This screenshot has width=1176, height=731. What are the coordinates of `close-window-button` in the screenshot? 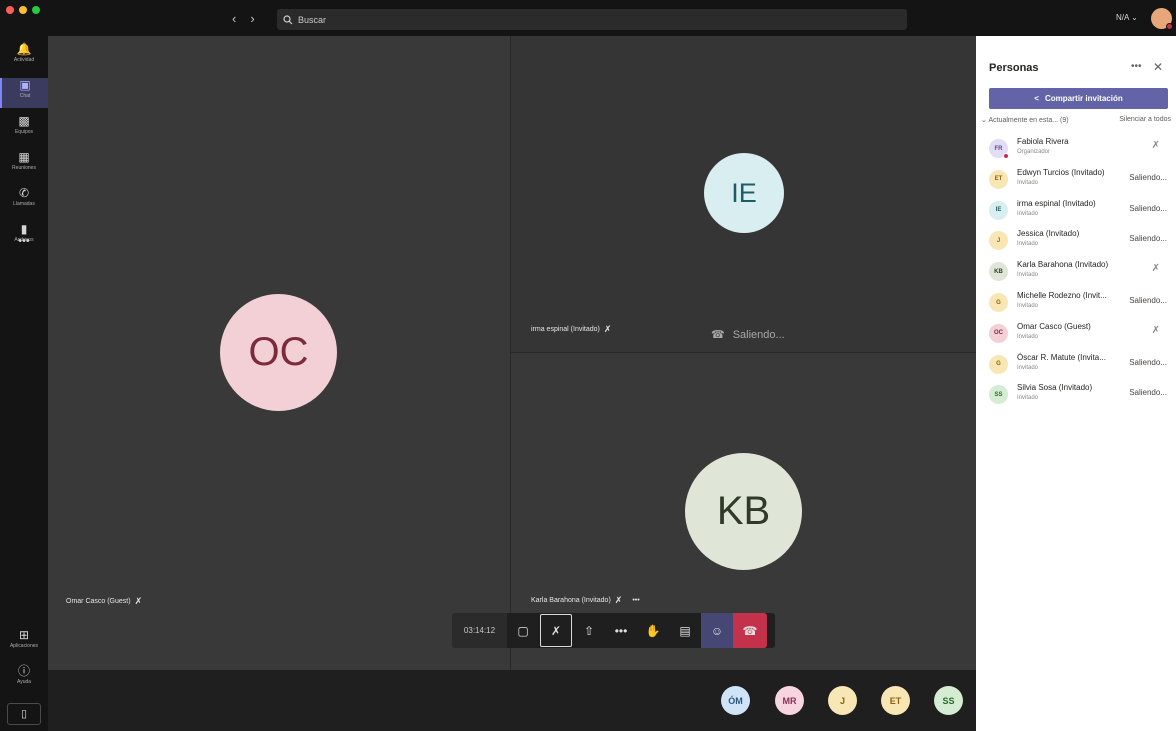 It's located at (10, 10).